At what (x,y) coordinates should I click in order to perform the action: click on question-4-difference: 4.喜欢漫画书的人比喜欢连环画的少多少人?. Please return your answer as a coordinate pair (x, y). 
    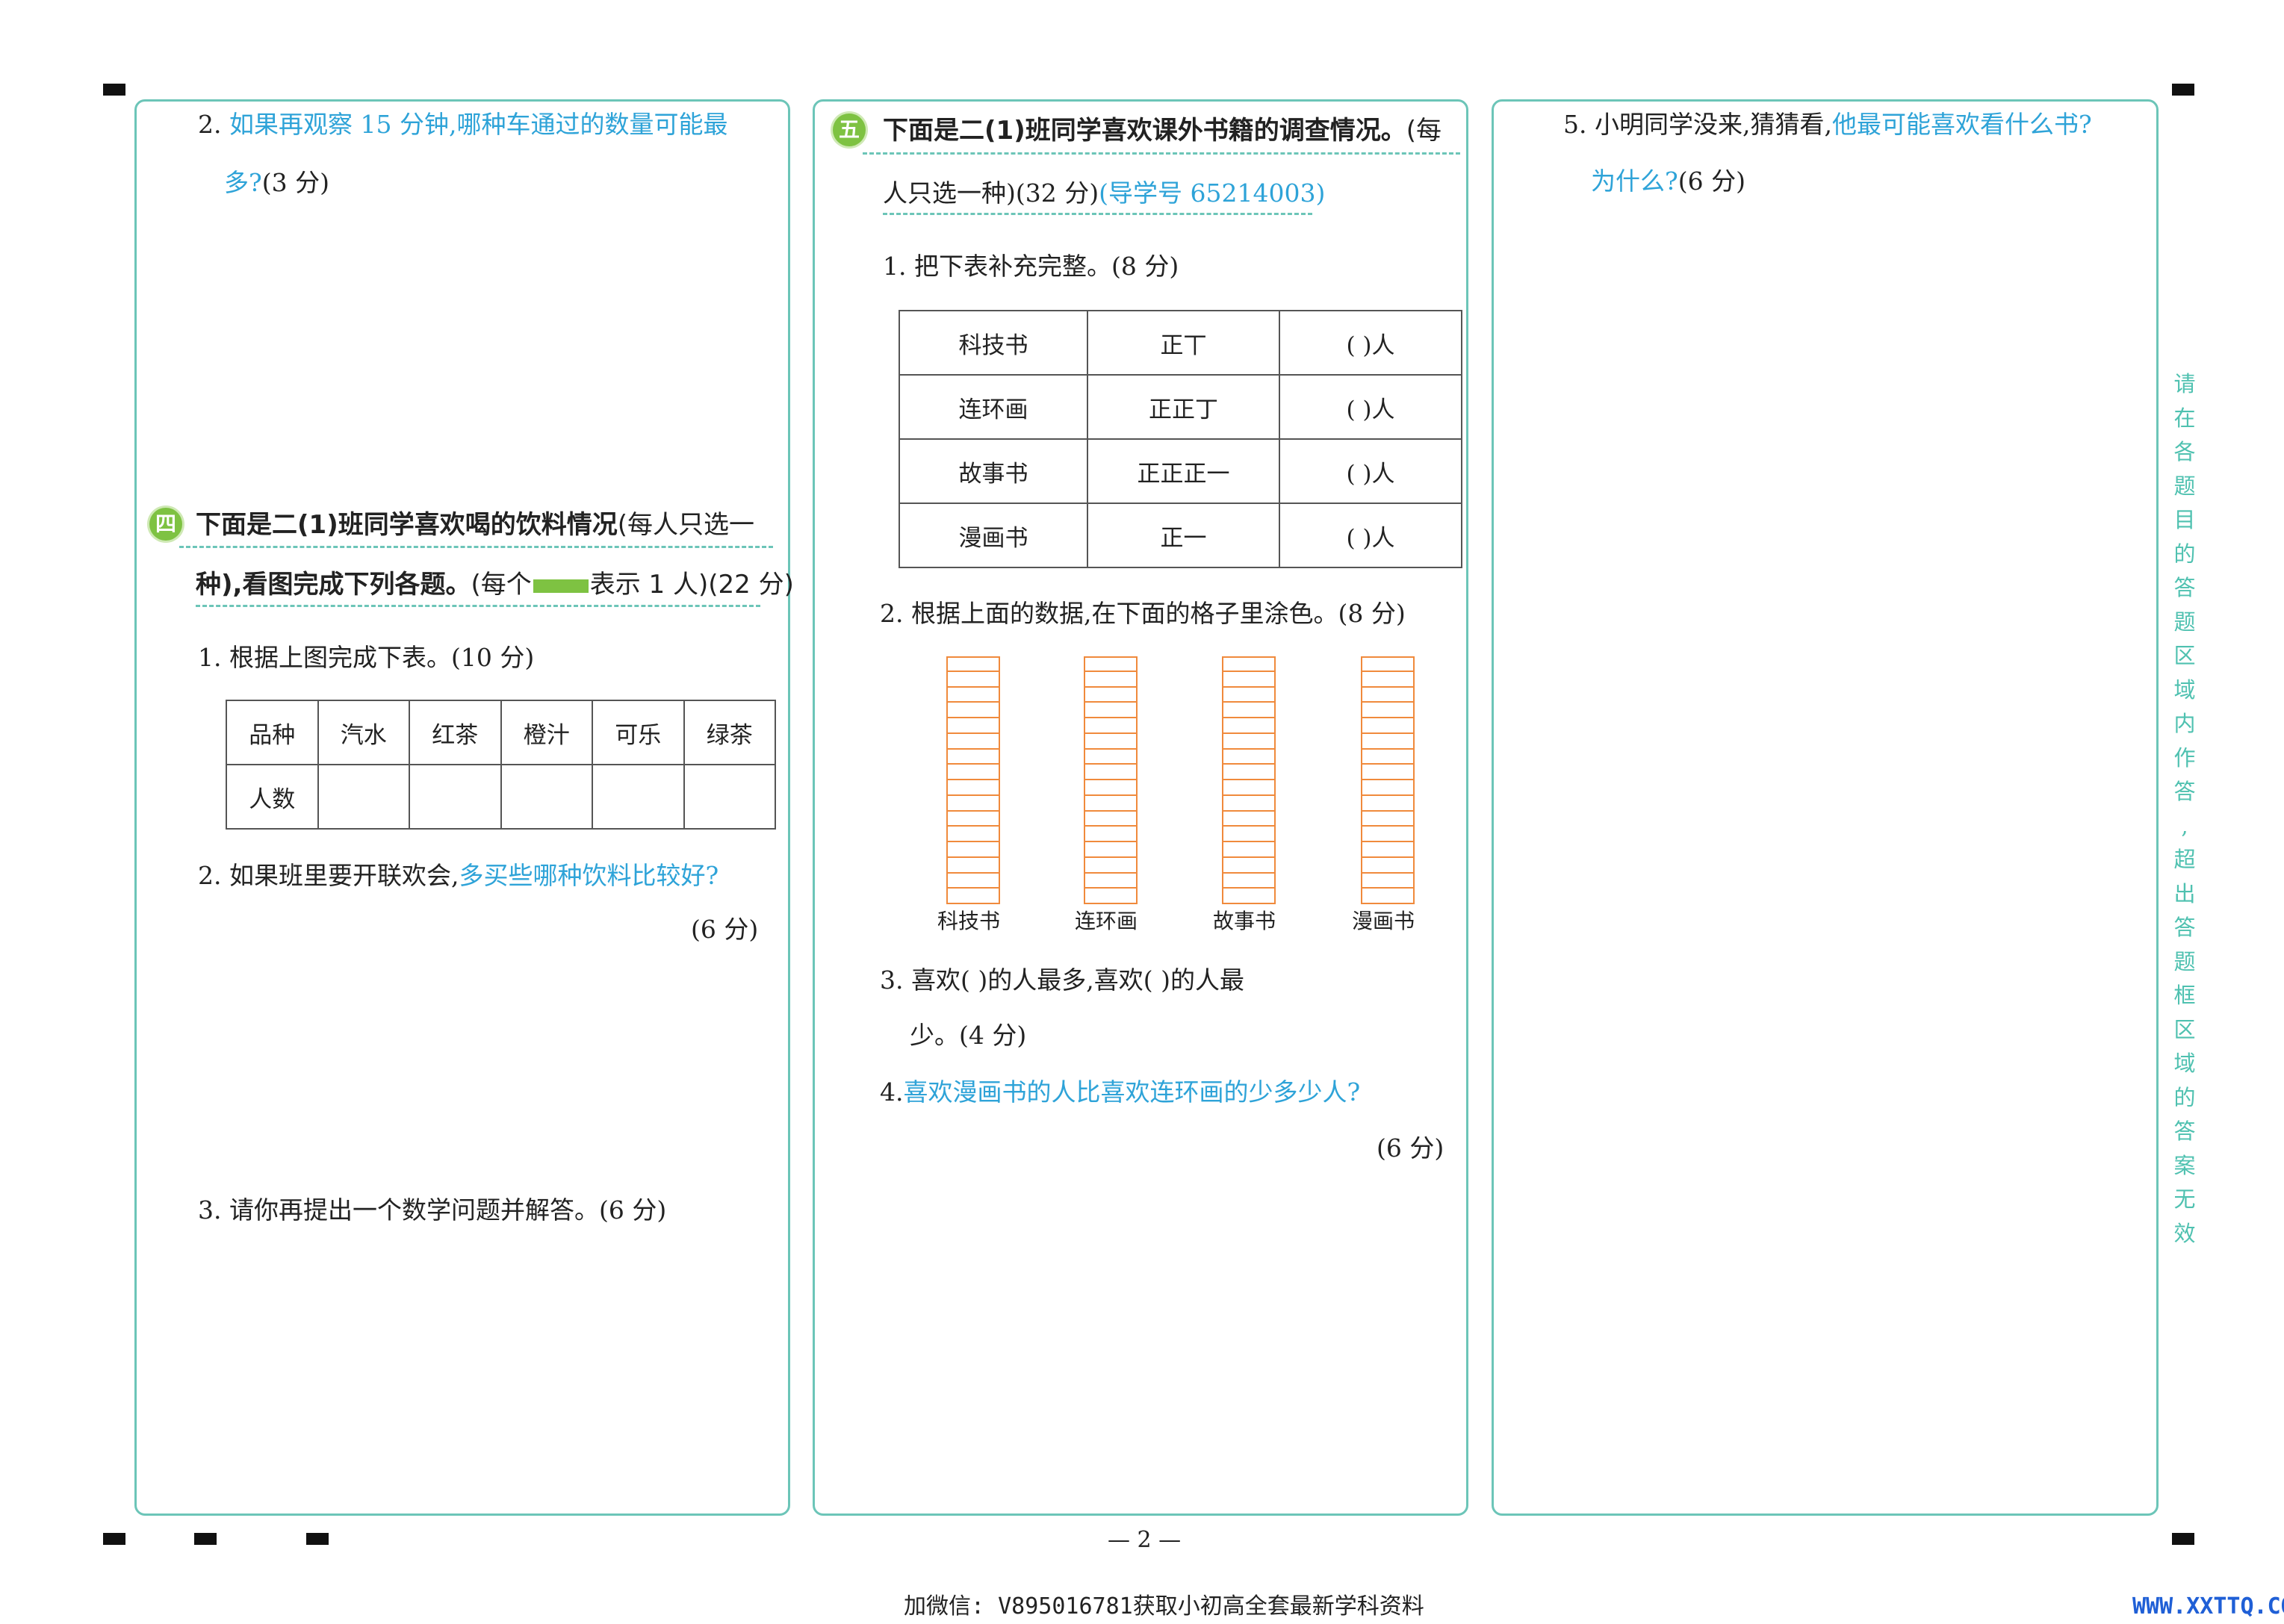
    Looking at the image, I should click on (1120, 1092).